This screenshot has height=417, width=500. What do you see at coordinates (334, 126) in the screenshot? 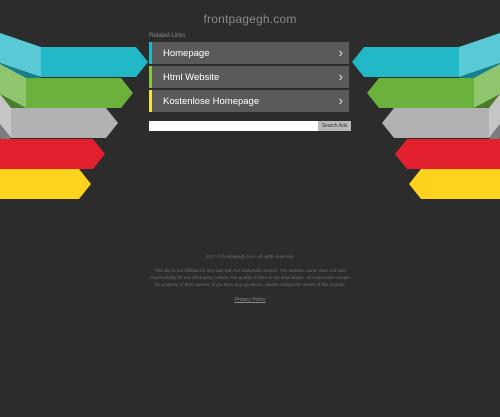
I see `search-button: Search Ads` at bounding box center [334, 126].